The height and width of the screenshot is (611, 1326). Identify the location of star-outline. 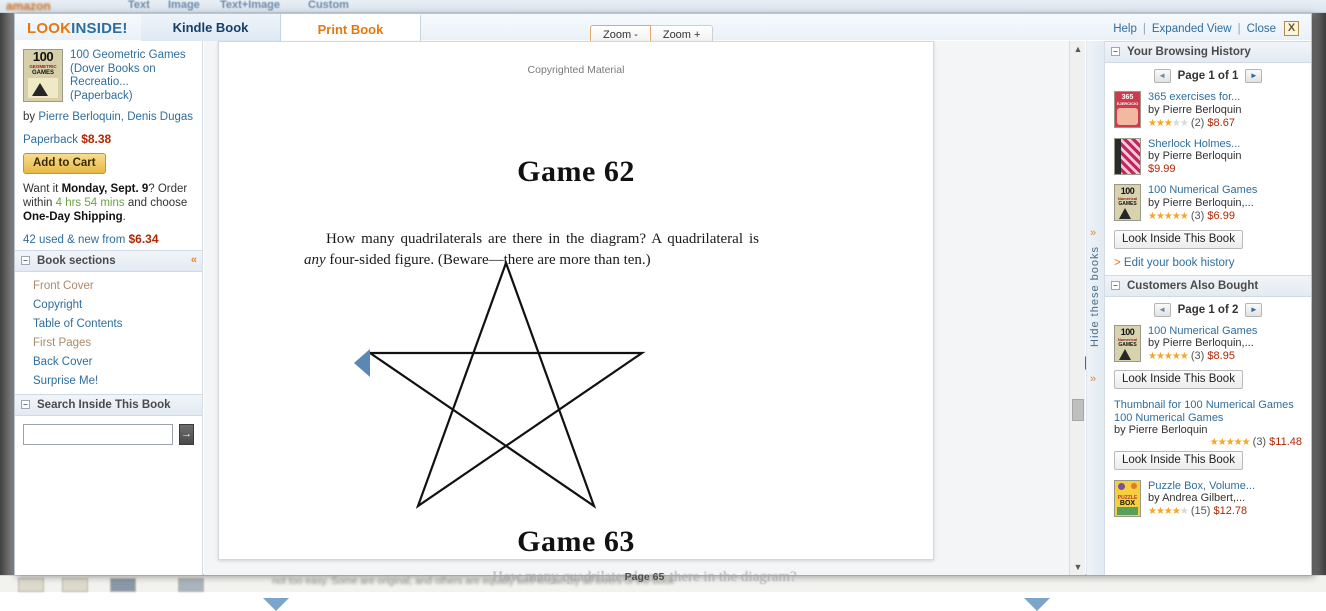
(506, 384).